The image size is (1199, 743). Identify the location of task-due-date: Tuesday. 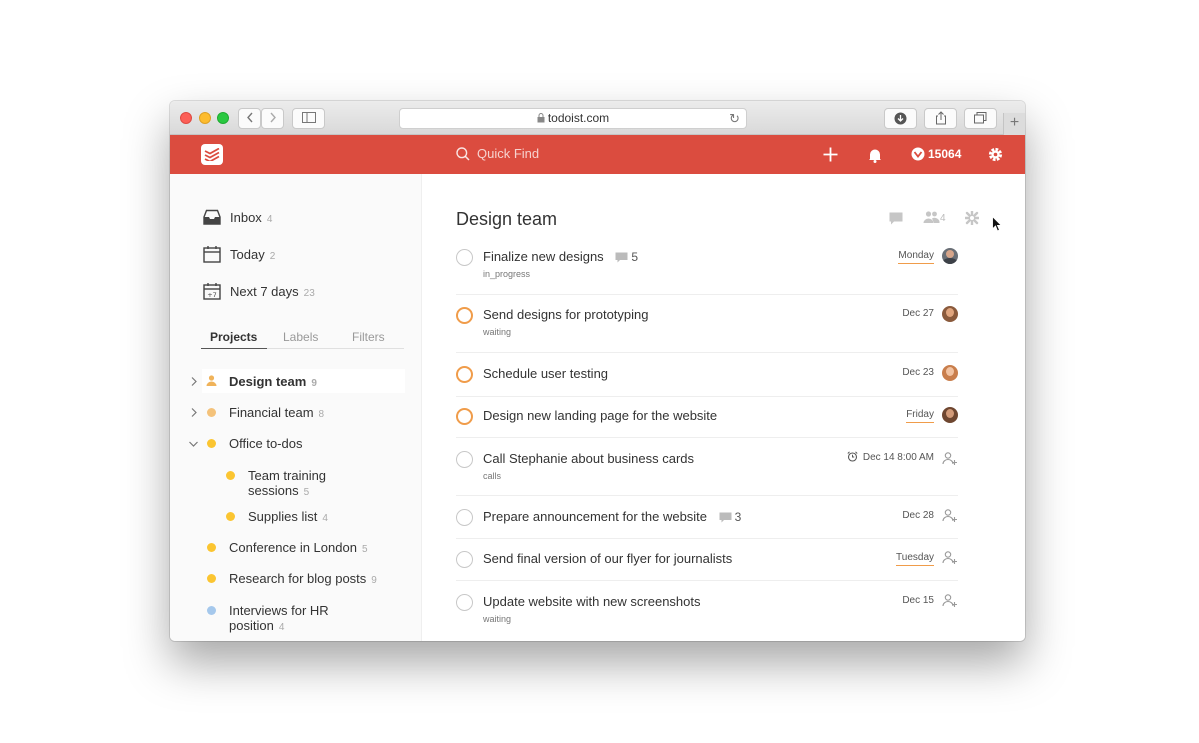
(915, 558).